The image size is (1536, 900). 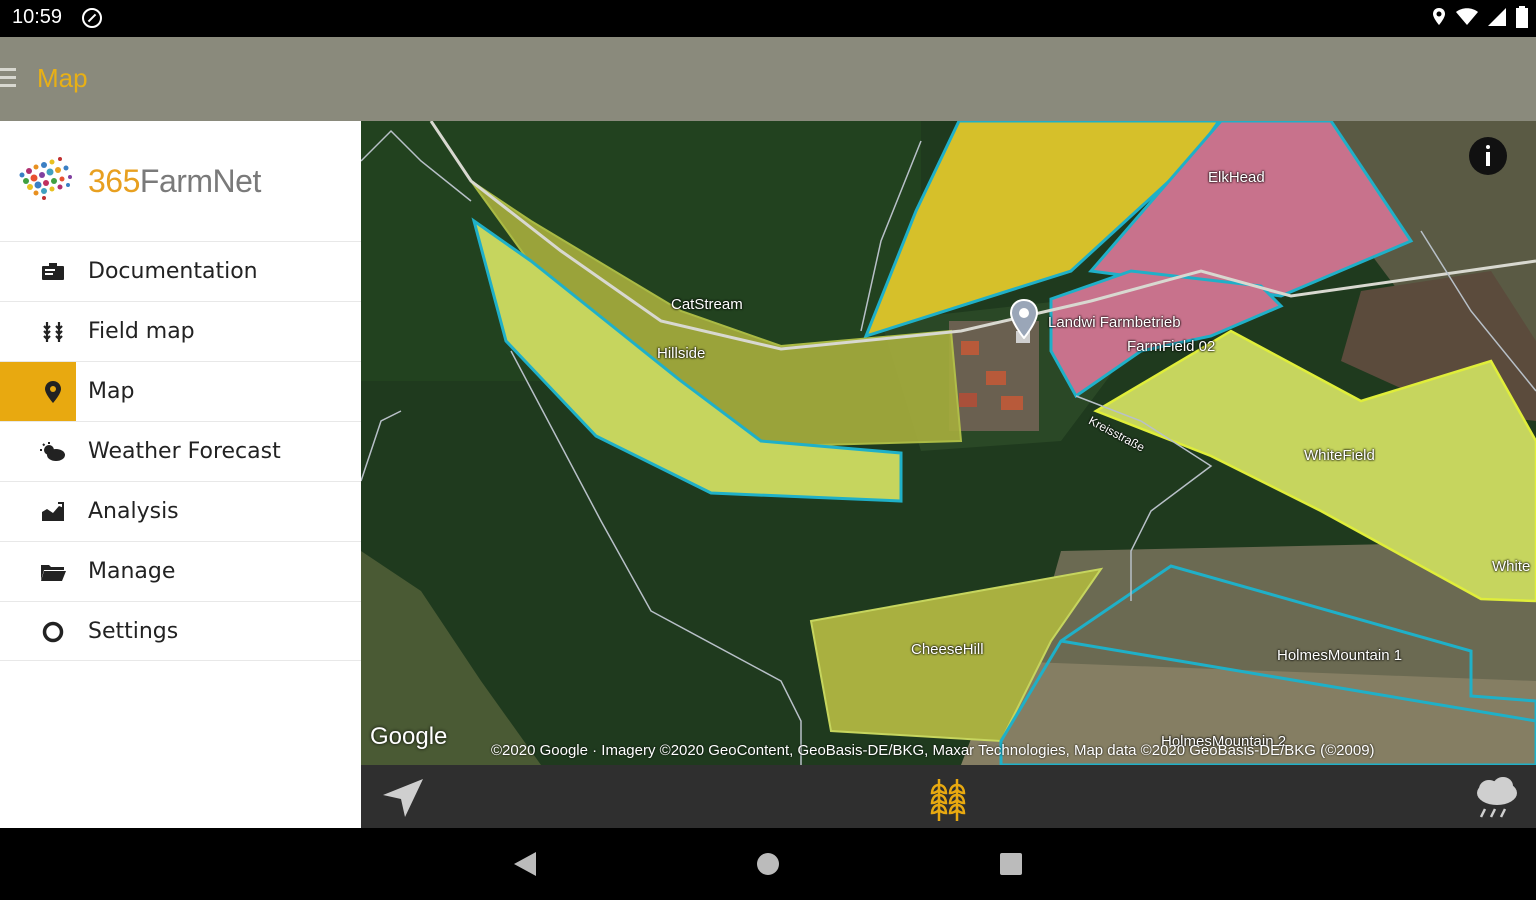 I want to click on home-icon, so click(x=768, y=864).